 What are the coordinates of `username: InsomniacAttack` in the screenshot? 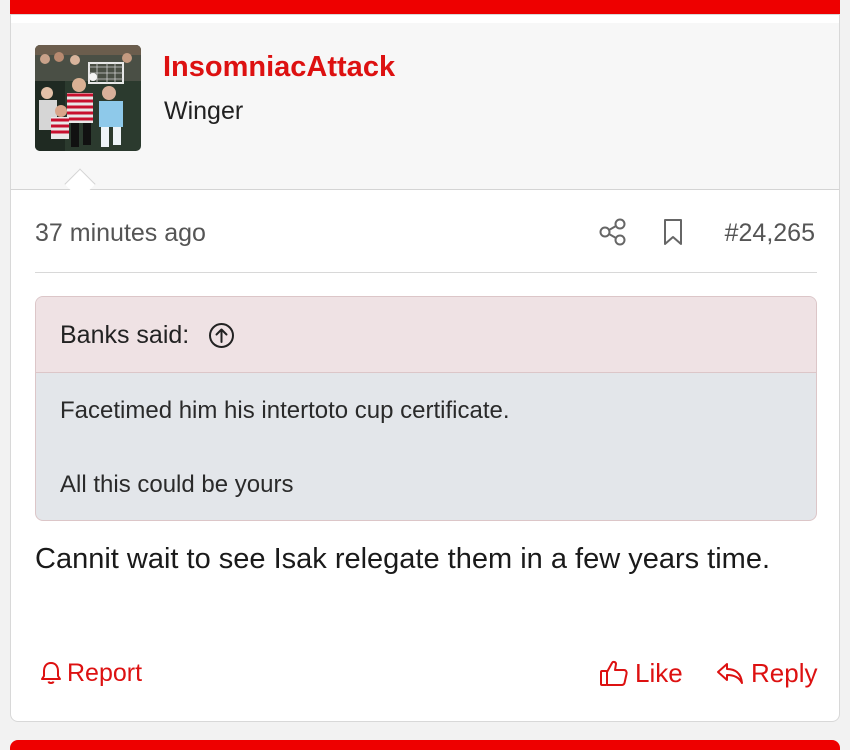 It's located at (279, 67).